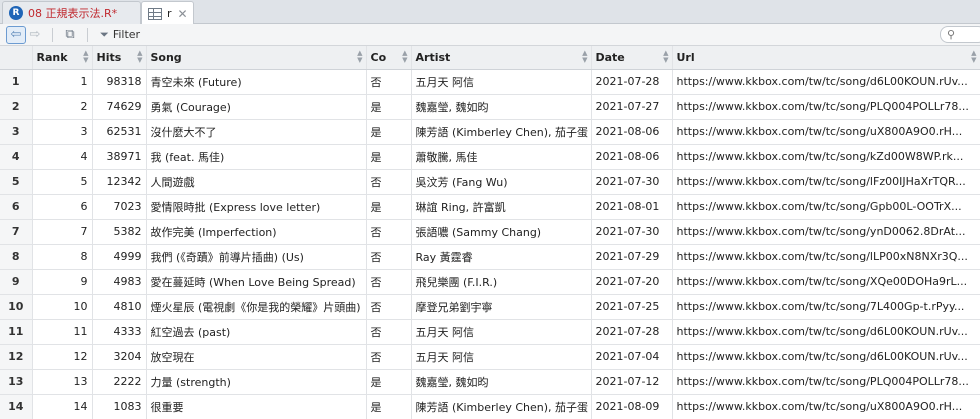 The width and height of the screenshot is (980, 419). I want to click on row-number-cell: 14, so click(16, 406).